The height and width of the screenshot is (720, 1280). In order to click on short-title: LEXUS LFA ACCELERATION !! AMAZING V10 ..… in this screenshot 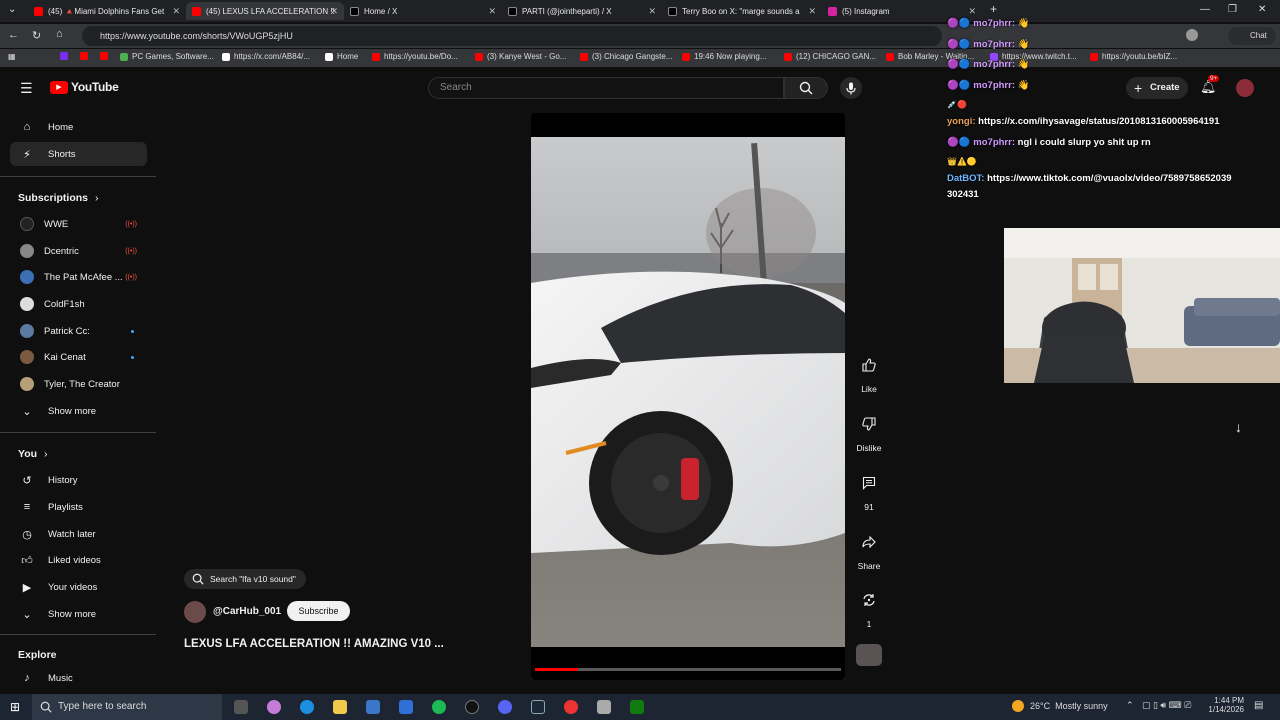, I will do `click(314, 644)`.